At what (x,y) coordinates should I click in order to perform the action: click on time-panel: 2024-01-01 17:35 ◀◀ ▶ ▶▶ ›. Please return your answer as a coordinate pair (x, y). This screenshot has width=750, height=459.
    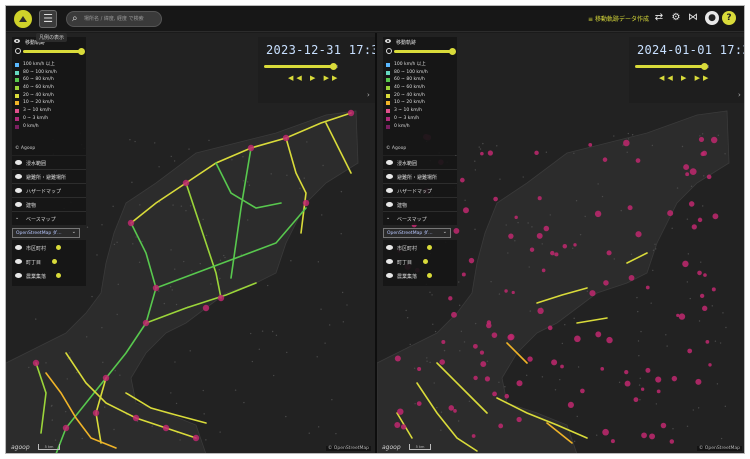
    Looking at the image, I should click on (686, 70).